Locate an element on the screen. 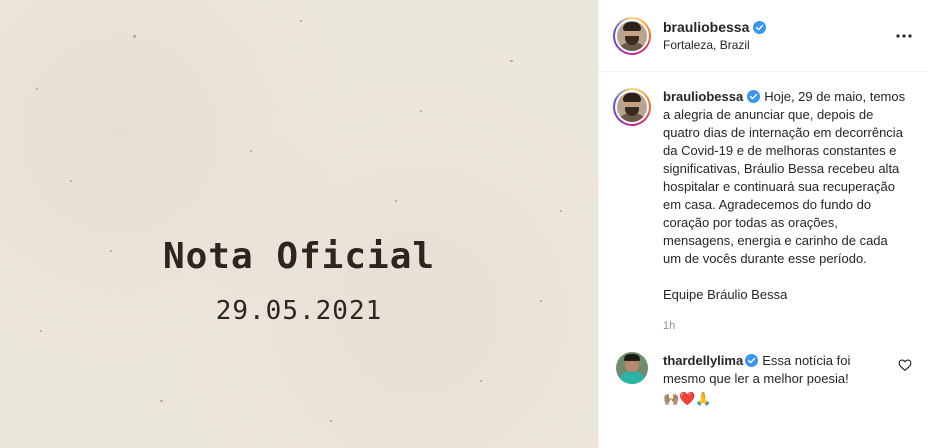 The width and height of the screenshot is (928, 448). more-options-icon is located at coordinates (904, 36).